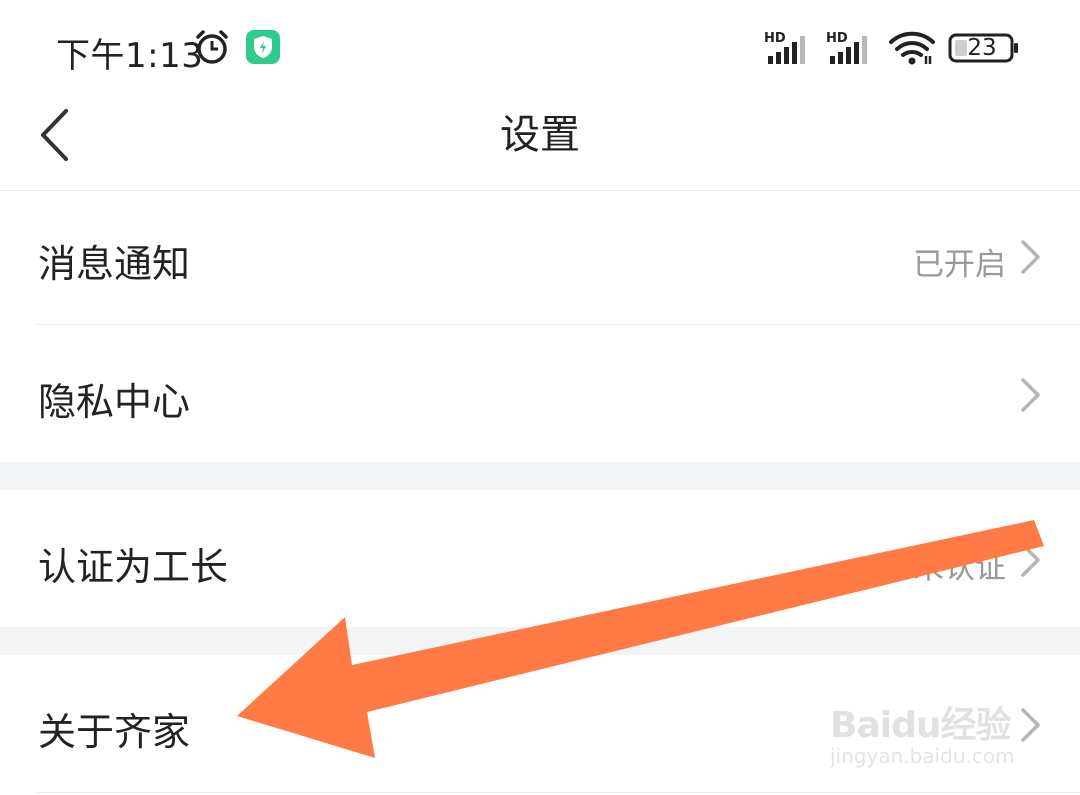  Describe the element at coordinates (912, 48) in the screenshot. I see `wifi-icon` at that location.